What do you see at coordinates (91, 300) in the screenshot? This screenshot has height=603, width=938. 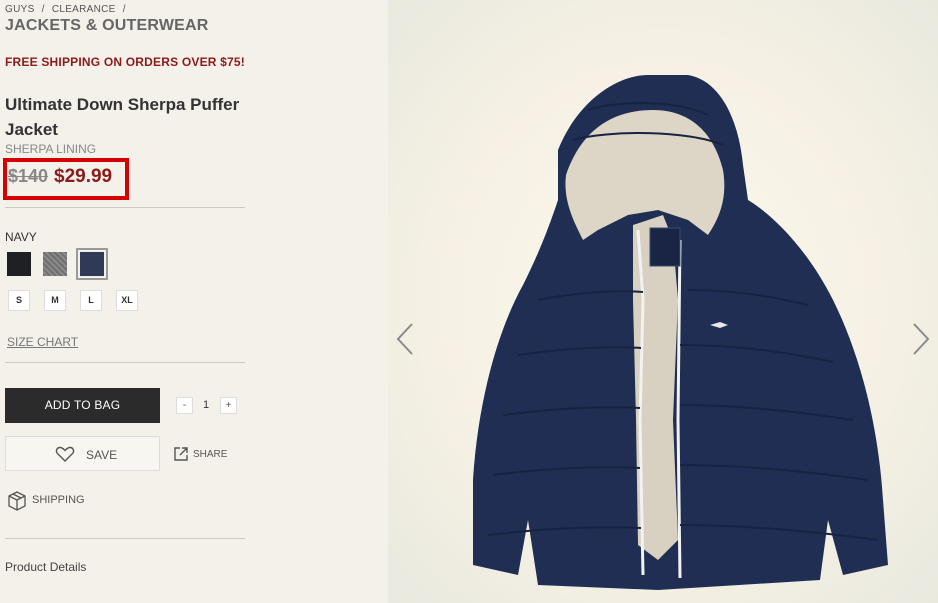 I see `size-l-button: L` at bounding box center [91, 300].